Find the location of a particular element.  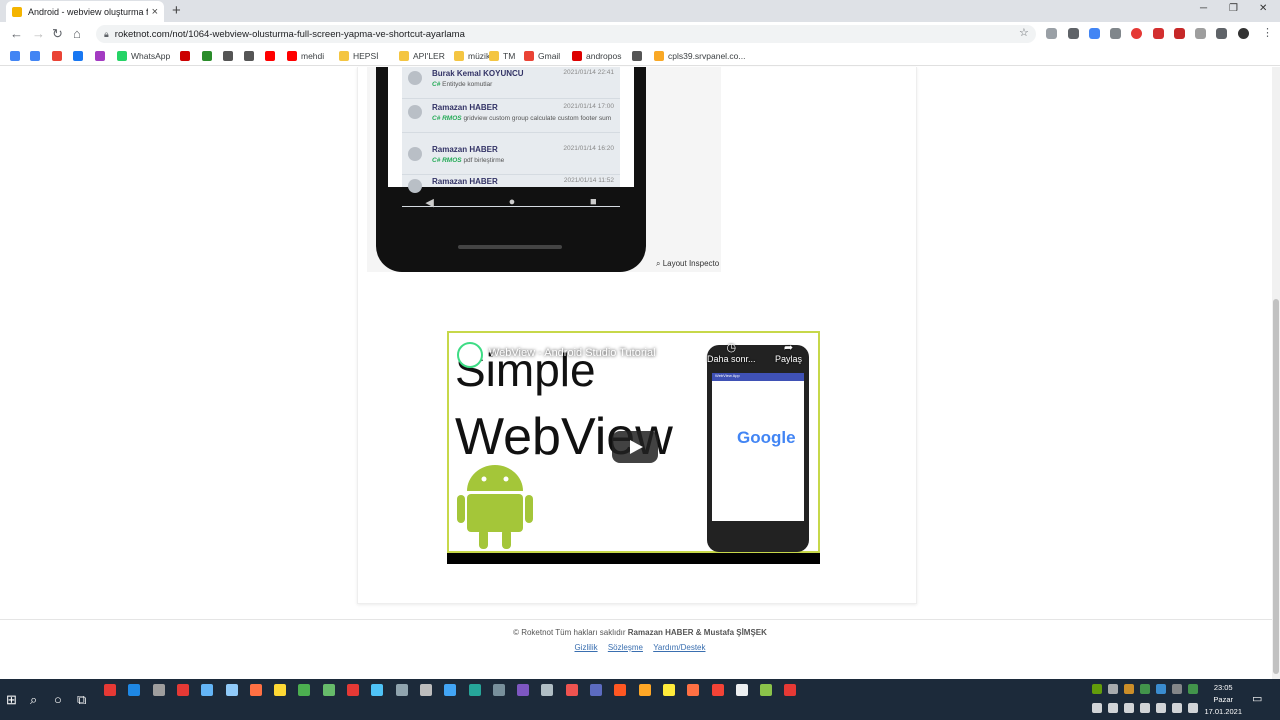

play-button-icon is located at coordinates (635, 447).